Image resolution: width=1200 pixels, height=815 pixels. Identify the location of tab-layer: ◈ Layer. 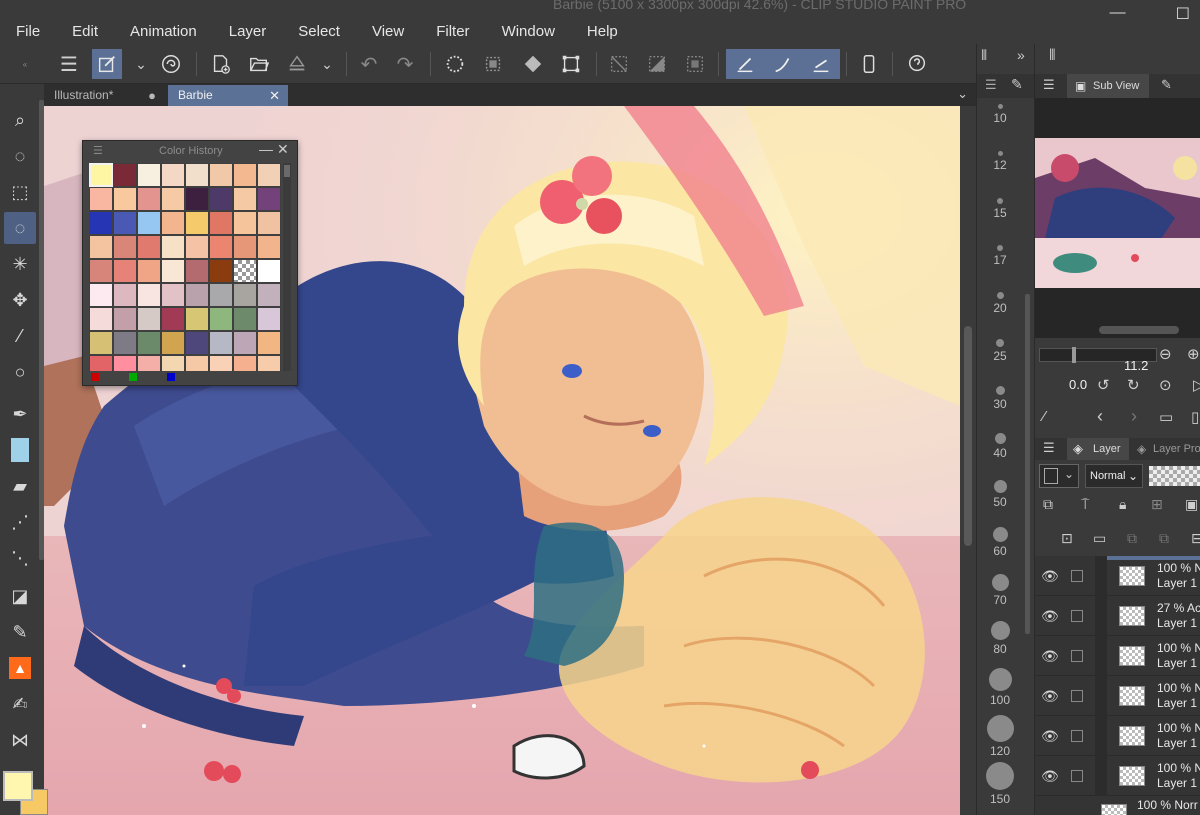
(1098, 449).